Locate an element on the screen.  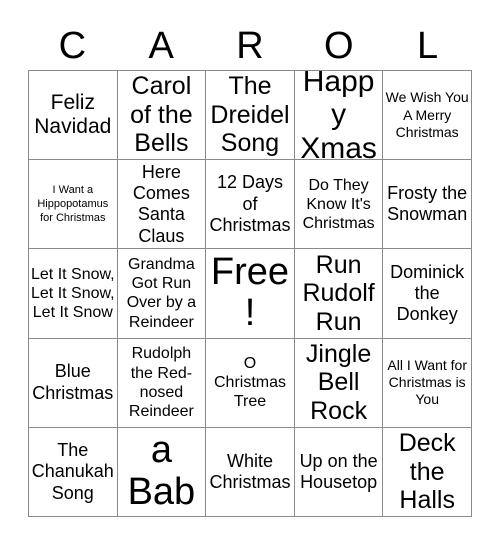
bingo-cell-label: All I Want for Christmas is You is located at coordinates (427, 382).